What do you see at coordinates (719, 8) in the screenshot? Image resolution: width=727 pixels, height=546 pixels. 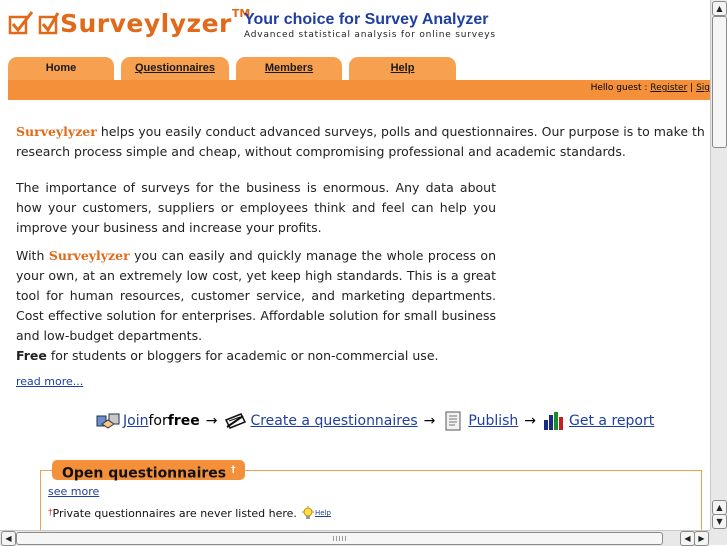 I see `scroll-up-icon: ▲` at bounding box center [719, 8].